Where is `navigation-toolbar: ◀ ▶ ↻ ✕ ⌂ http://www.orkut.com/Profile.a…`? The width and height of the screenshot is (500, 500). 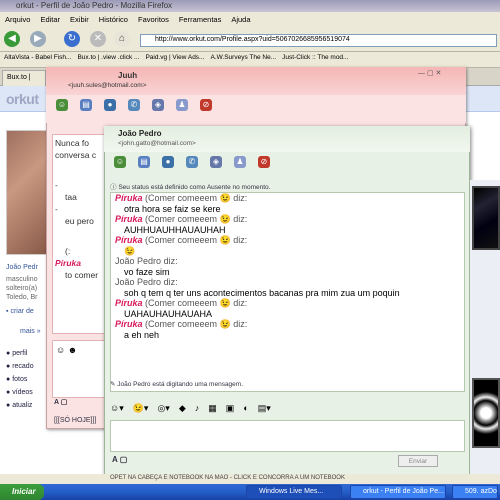 navigation-toolbar: ◀ ▶ ↻ ✕ ⌂ http://www.orkut.com/Profile.a… is located at coordinates (250, 40).